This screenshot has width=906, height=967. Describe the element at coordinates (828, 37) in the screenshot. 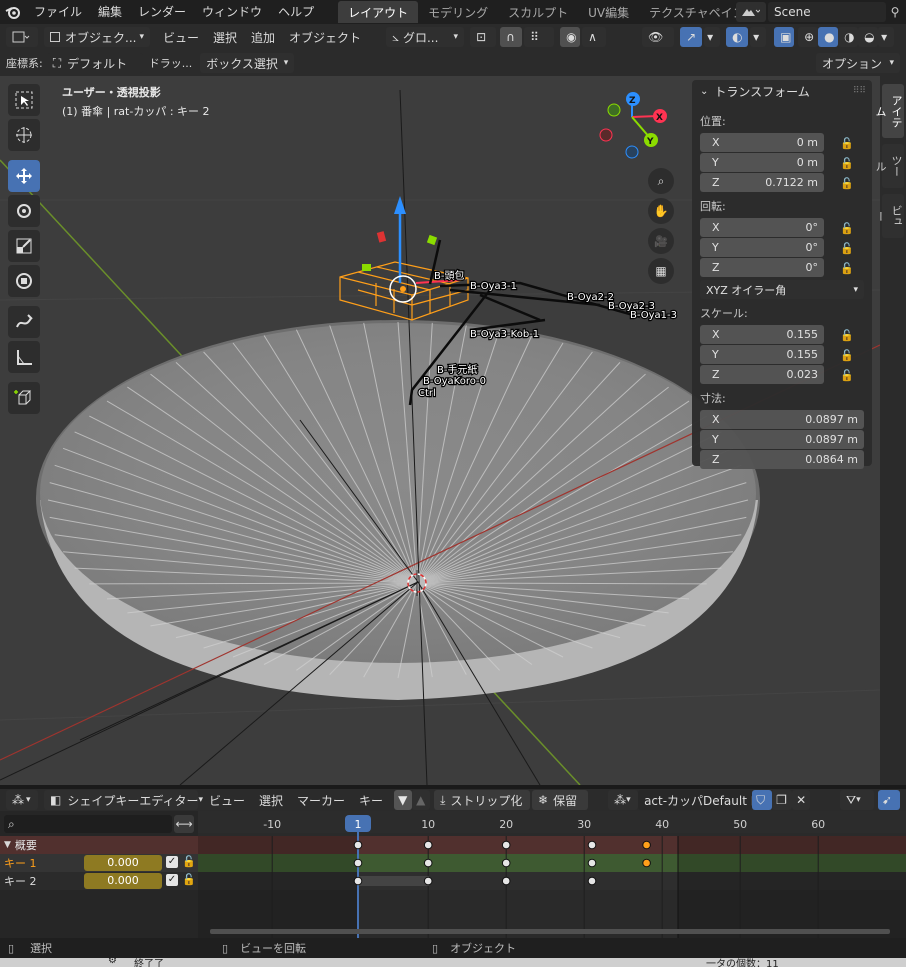

I see `shading-solid: ●` at that location.